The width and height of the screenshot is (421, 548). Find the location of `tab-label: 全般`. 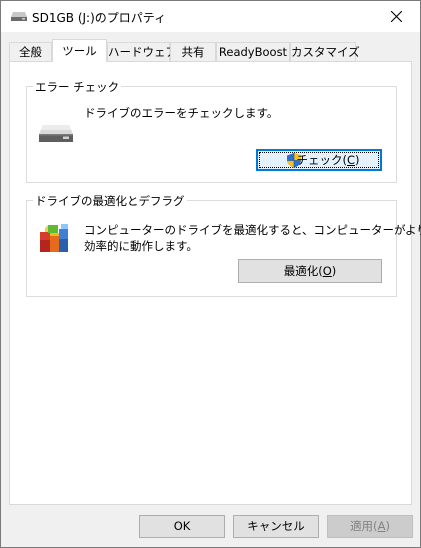

tab-label: 全般 is located at coordinates (30, 52).